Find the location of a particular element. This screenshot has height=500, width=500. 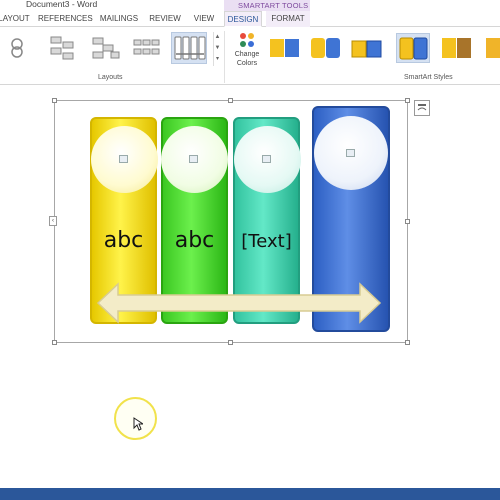

tab-design: DESIGN is located at coordinates (243, 19).